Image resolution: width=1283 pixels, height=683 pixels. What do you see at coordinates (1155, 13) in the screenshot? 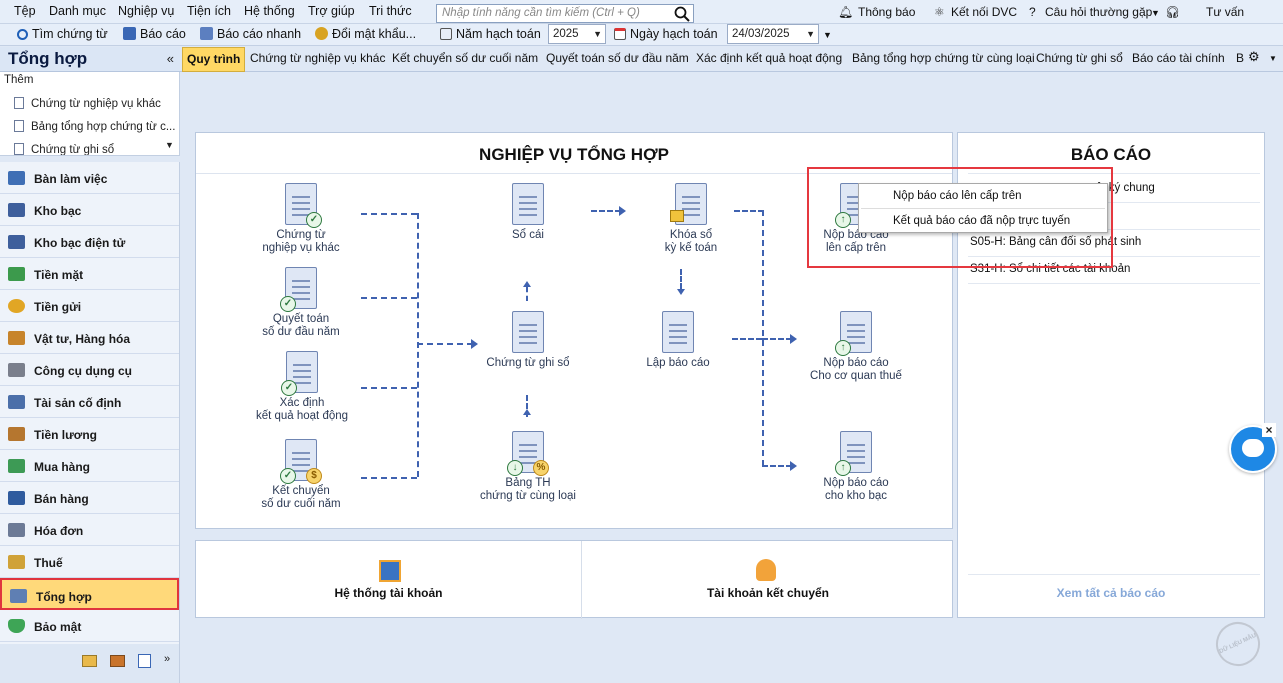
I see `faq-dropdown-icon: ▼` at bounding box center [1155, 13].